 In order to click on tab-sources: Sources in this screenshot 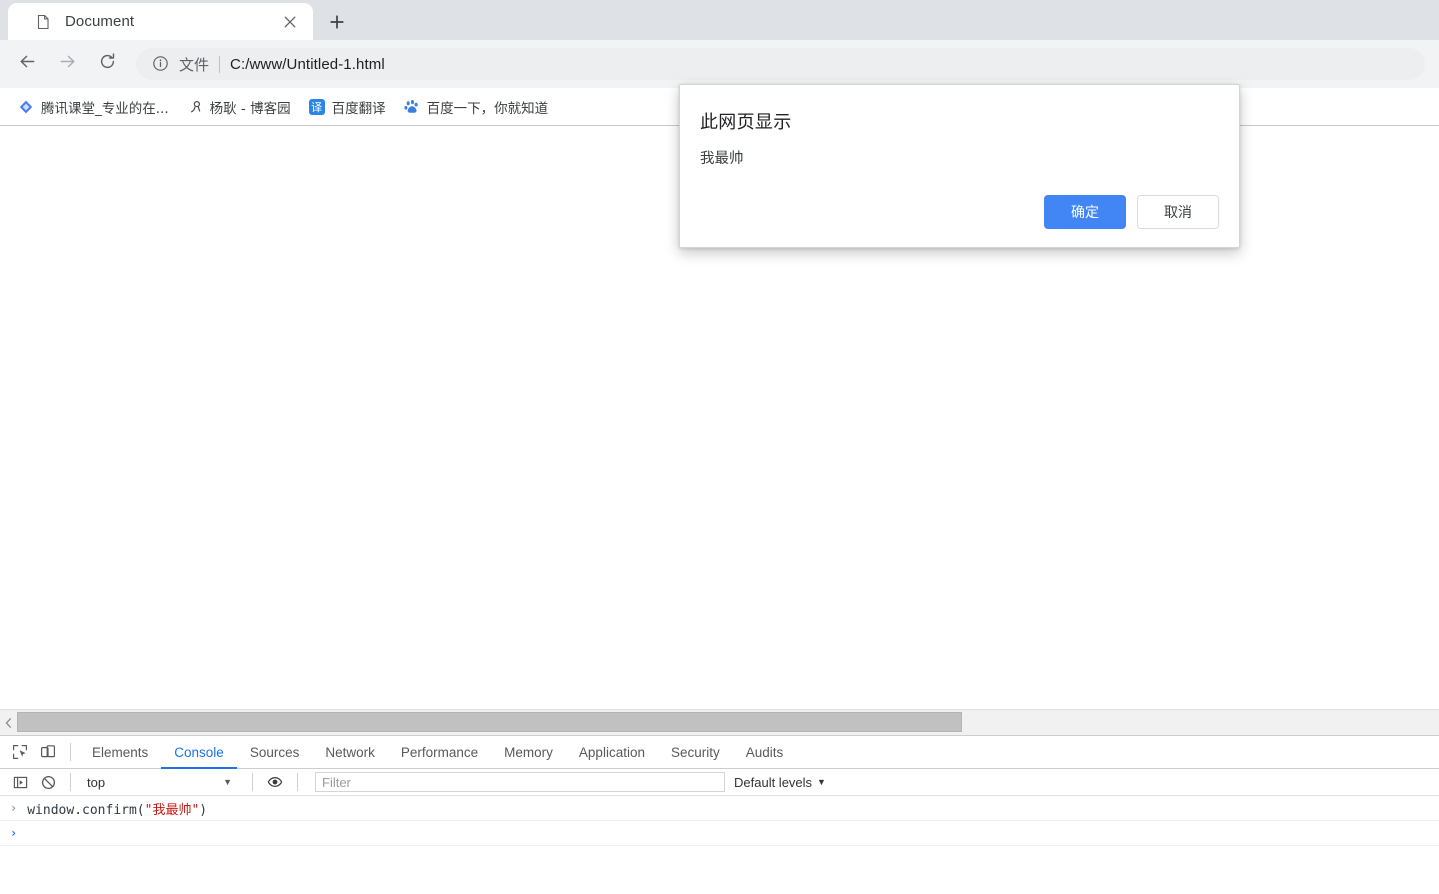, I will do `click(275, 752)`.